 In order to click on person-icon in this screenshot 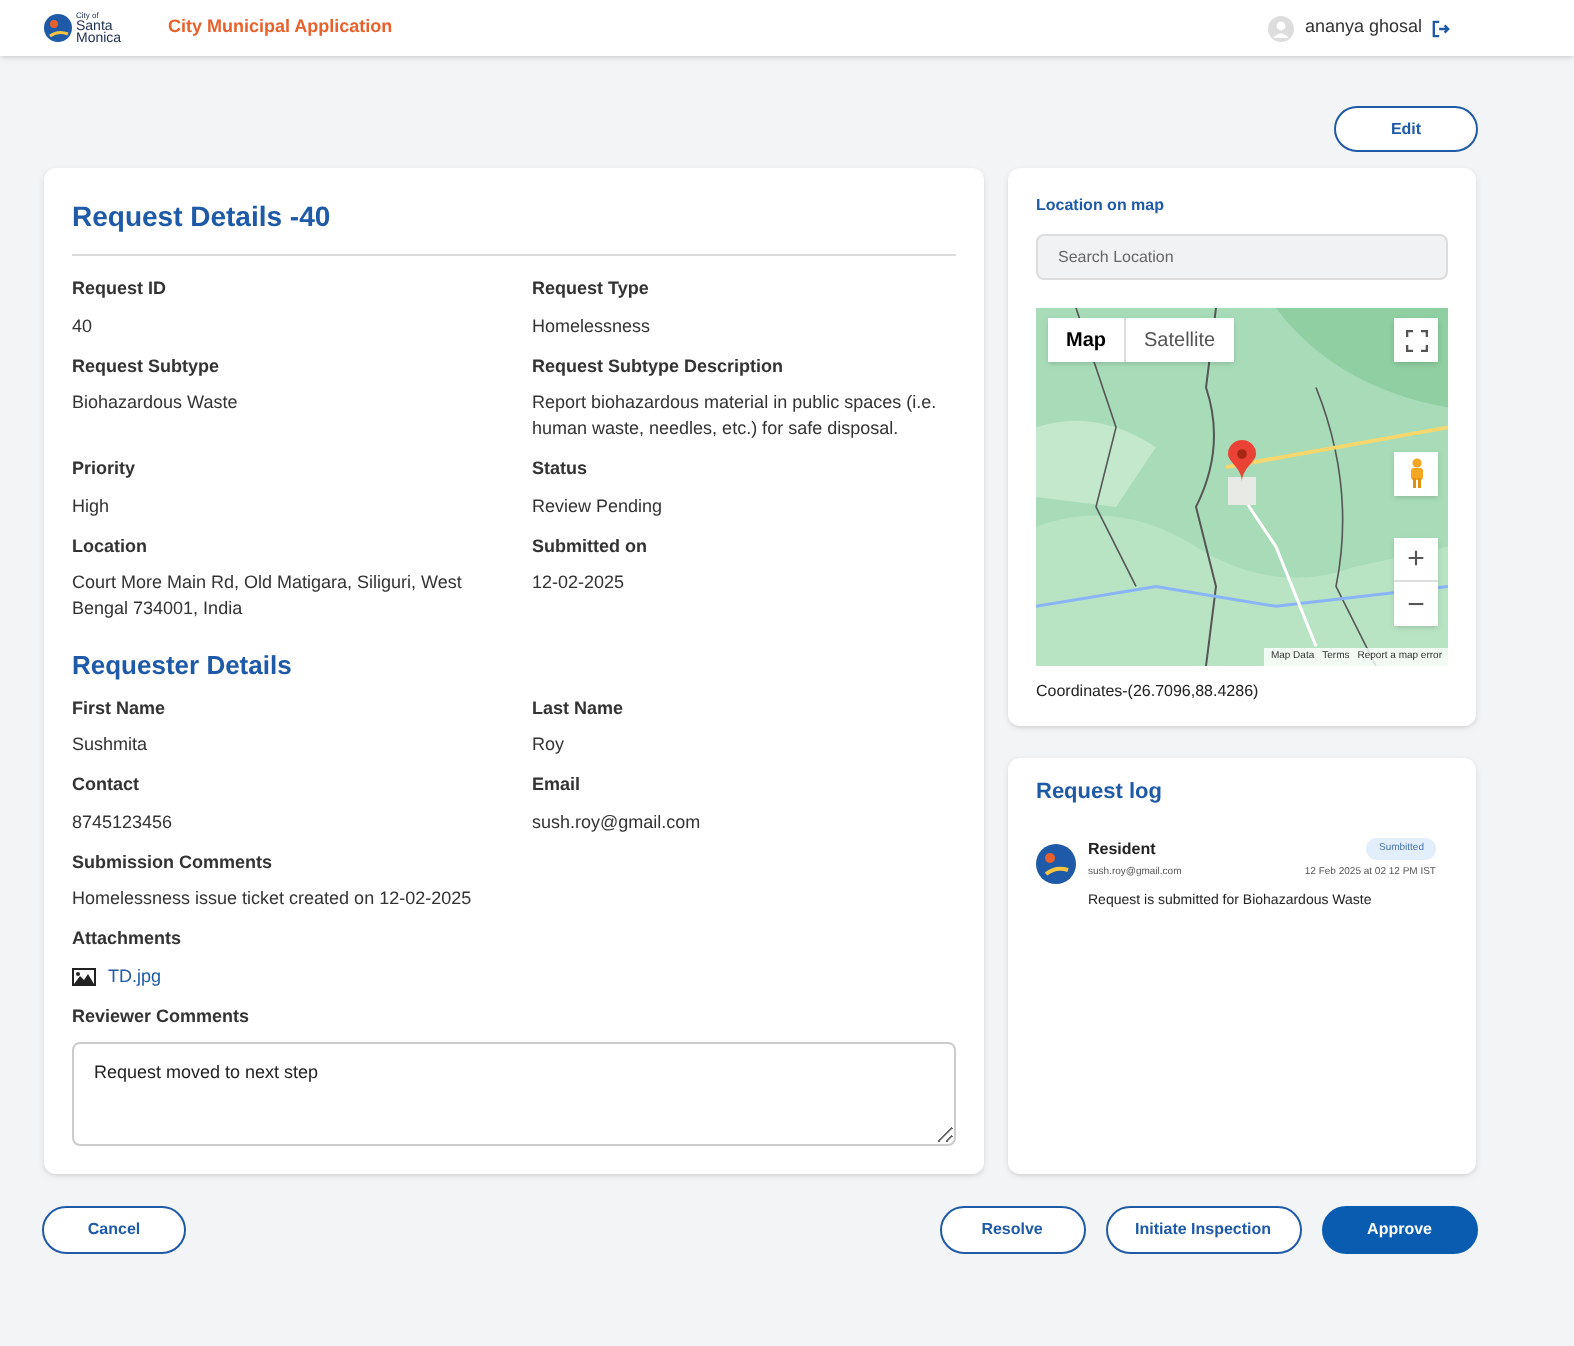, I will do `click(1416, 474)`.